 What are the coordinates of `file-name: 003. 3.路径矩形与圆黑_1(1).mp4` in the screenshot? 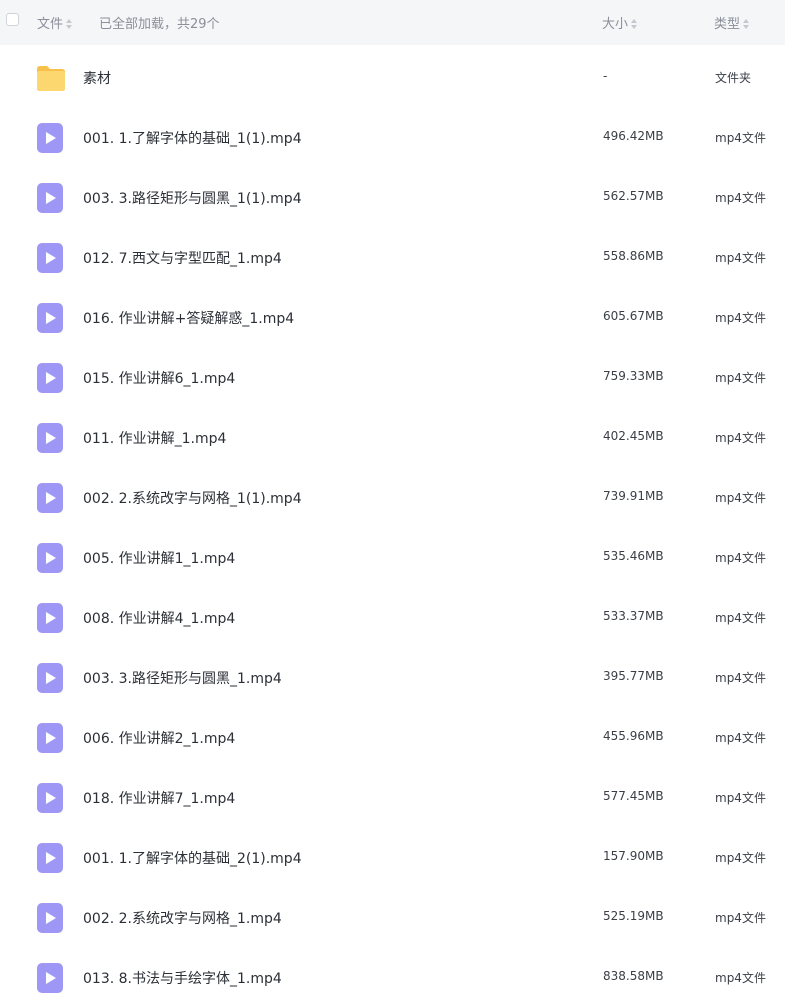 It's located at (192, 199).